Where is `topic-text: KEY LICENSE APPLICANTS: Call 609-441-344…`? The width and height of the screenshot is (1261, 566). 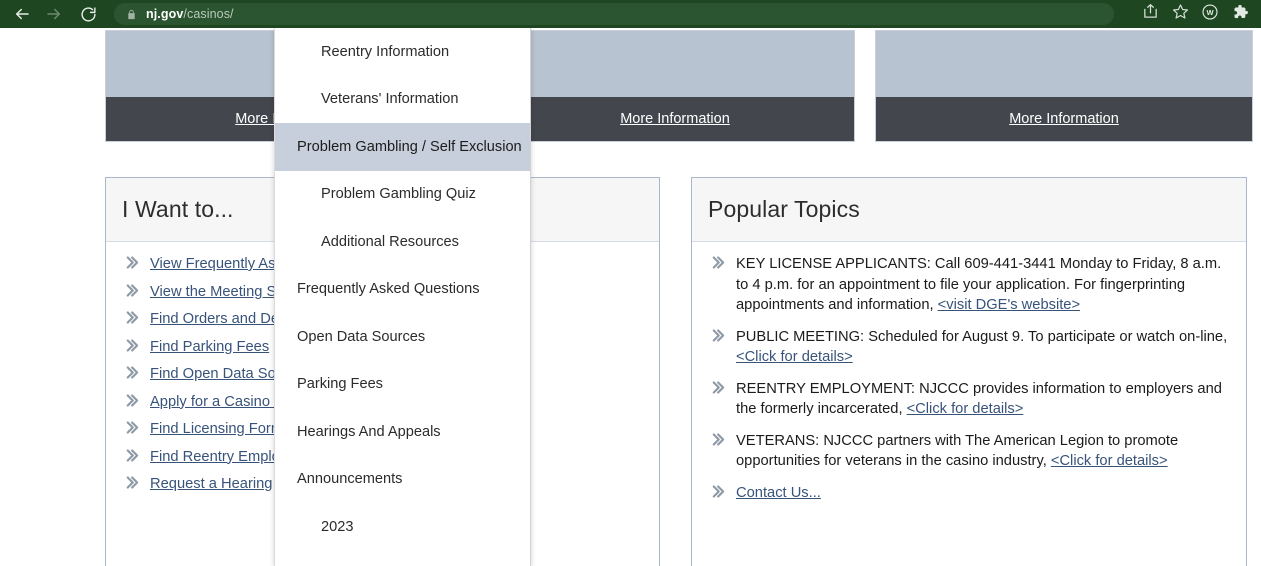 topic-text: KEY LICENSE APPLICANTS: Call 609-441-344… is located at coordinates (979, 284).